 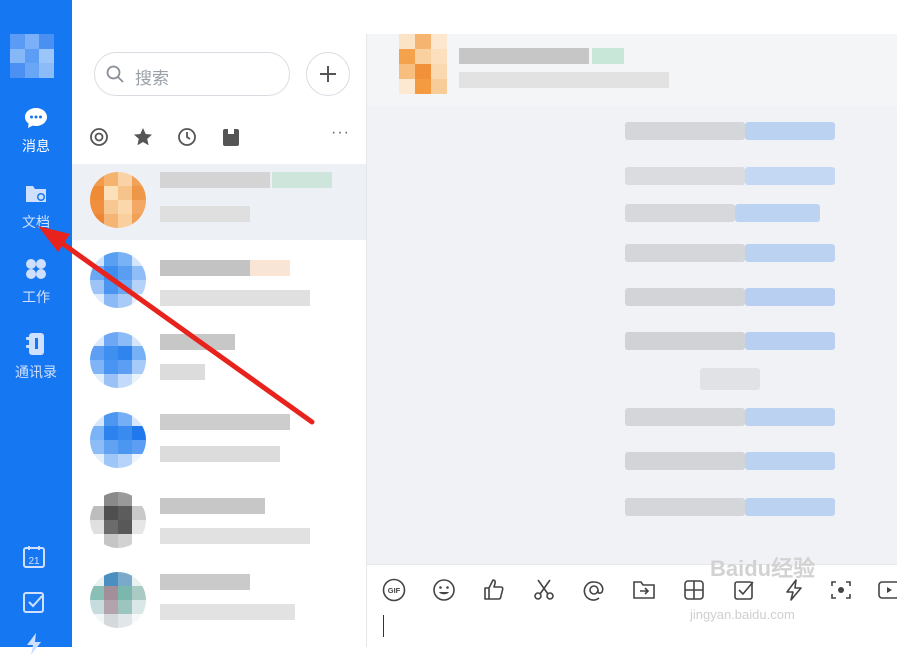 I want to click on screenshot-icon, so click(x=694, y=590).